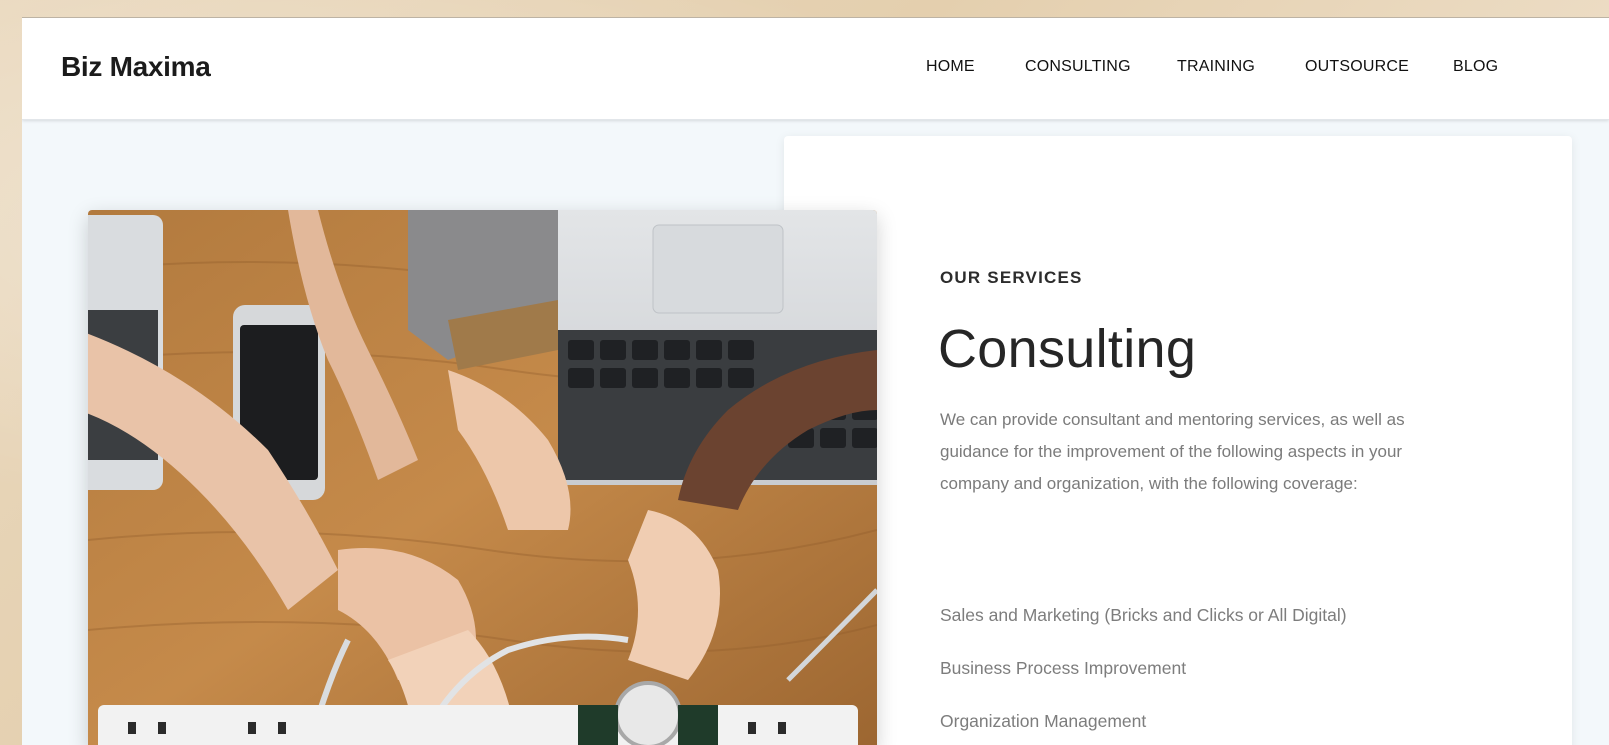 Image resolution: width=1609 pixels, height=745 pixels. Describe the element at coordinates (1475, 67) in the screenshot. I see `nav-blog: BLOG` at that location.